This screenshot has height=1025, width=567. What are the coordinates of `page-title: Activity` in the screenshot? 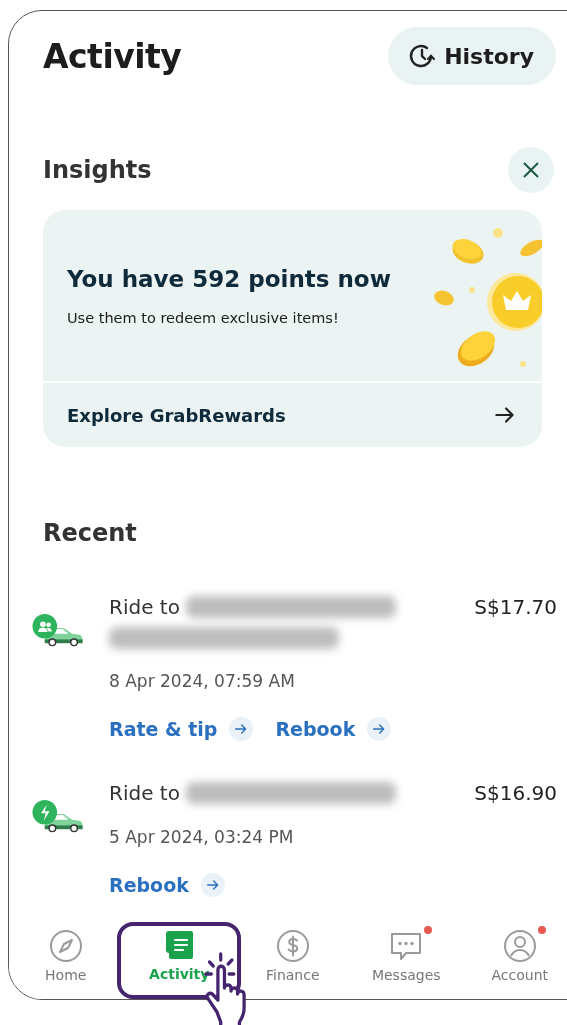 It's located at (112, 56).